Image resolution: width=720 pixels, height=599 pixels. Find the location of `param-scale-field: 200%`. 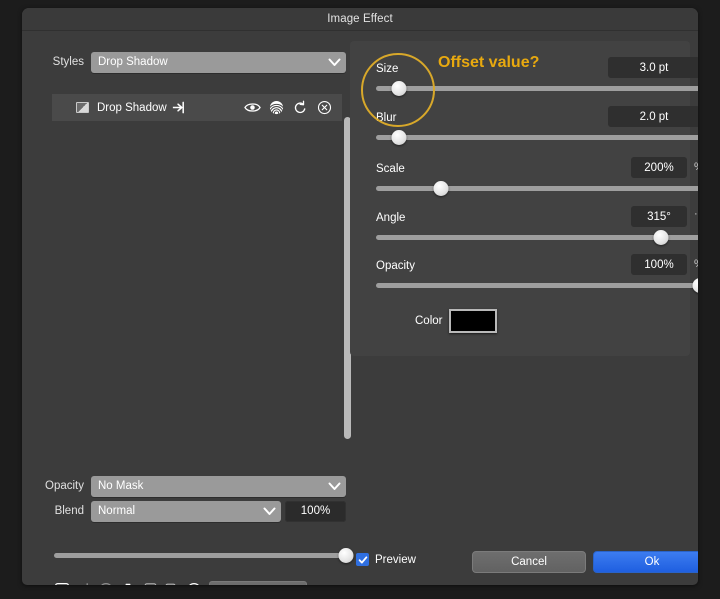

param-scale-field: 200% is located at coordinates (659, 167).